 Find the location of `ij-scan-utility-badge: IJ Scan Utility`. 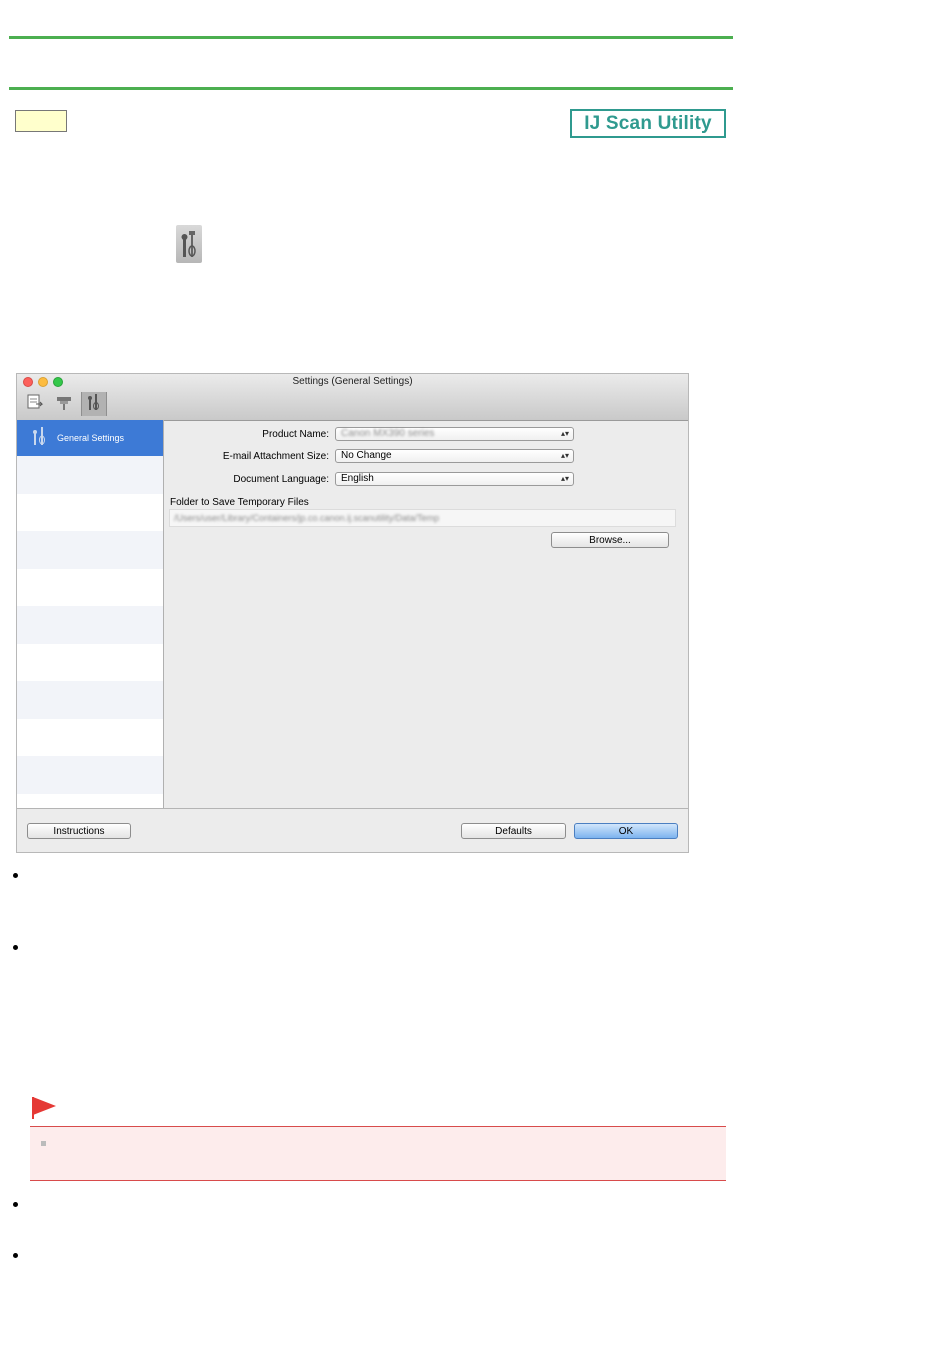

ij-scan-utility-badge: IJ Scan Utility is located at coordinates (648, 123).